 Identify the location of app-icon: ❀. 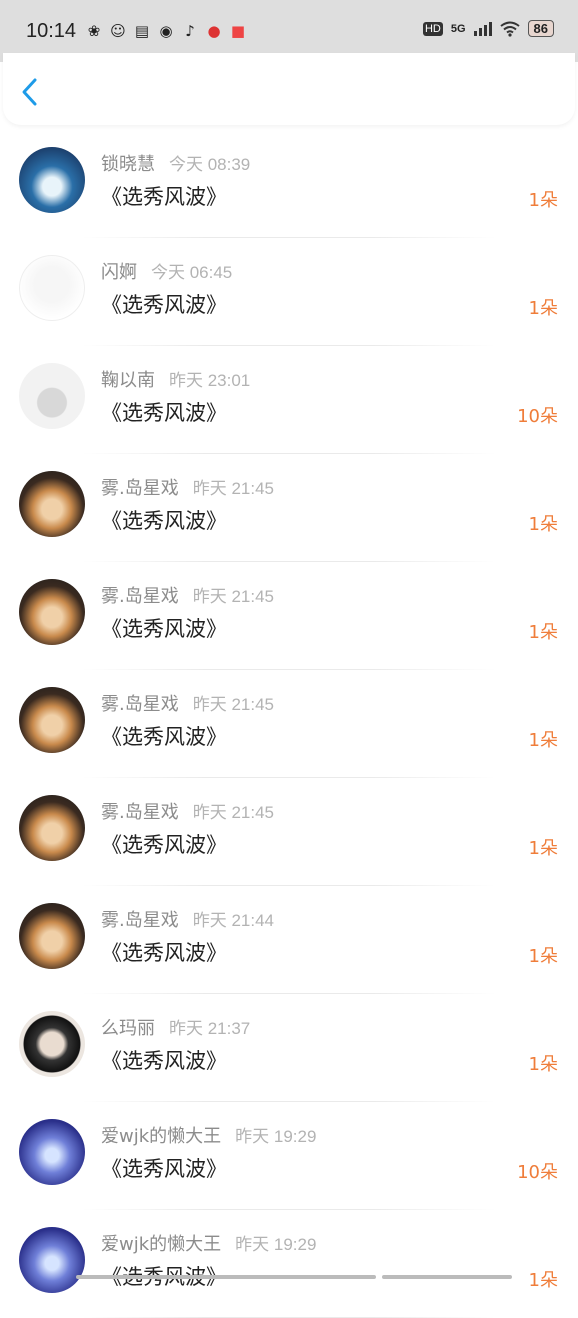
(94, 31).